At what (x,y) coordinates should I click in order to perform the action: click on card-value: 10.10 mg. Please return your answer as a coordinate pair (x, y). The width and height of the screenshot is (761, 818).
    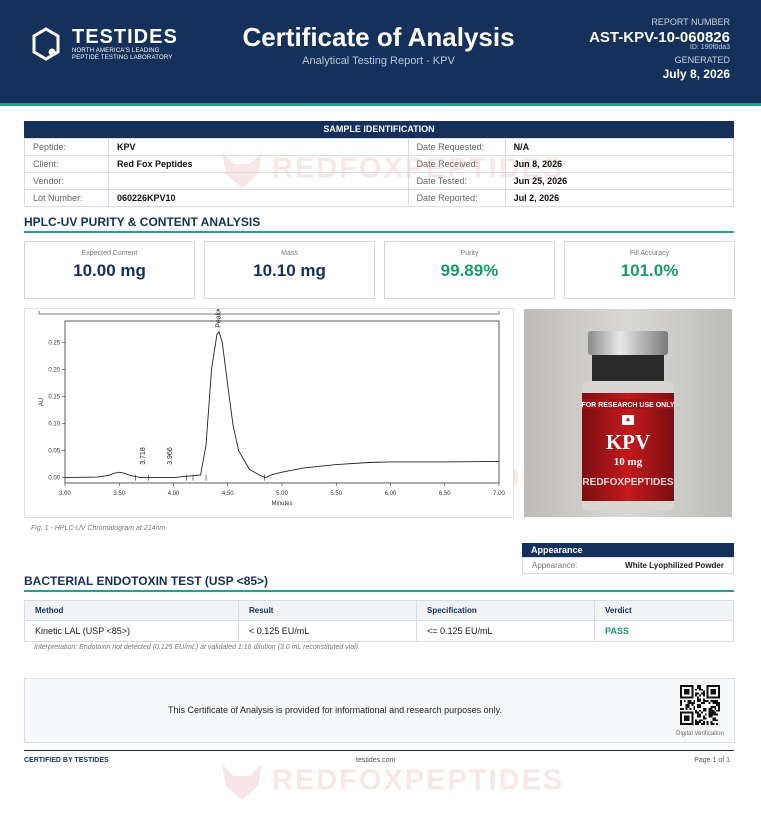
    Looking at the image, I should click on (289, 270).